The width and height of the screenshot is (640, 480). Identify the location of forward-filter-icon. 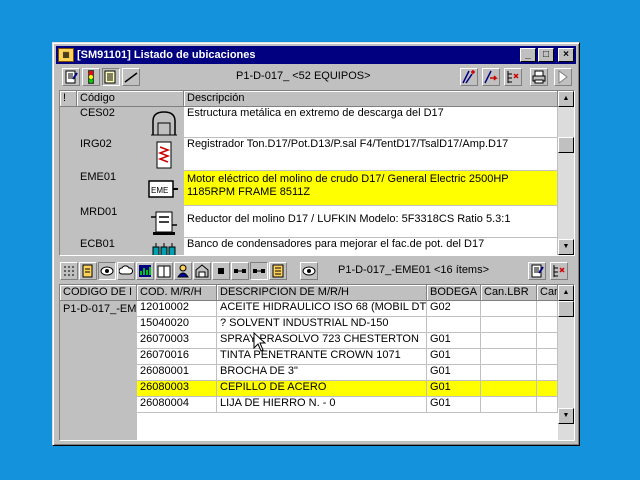
(491, 77).